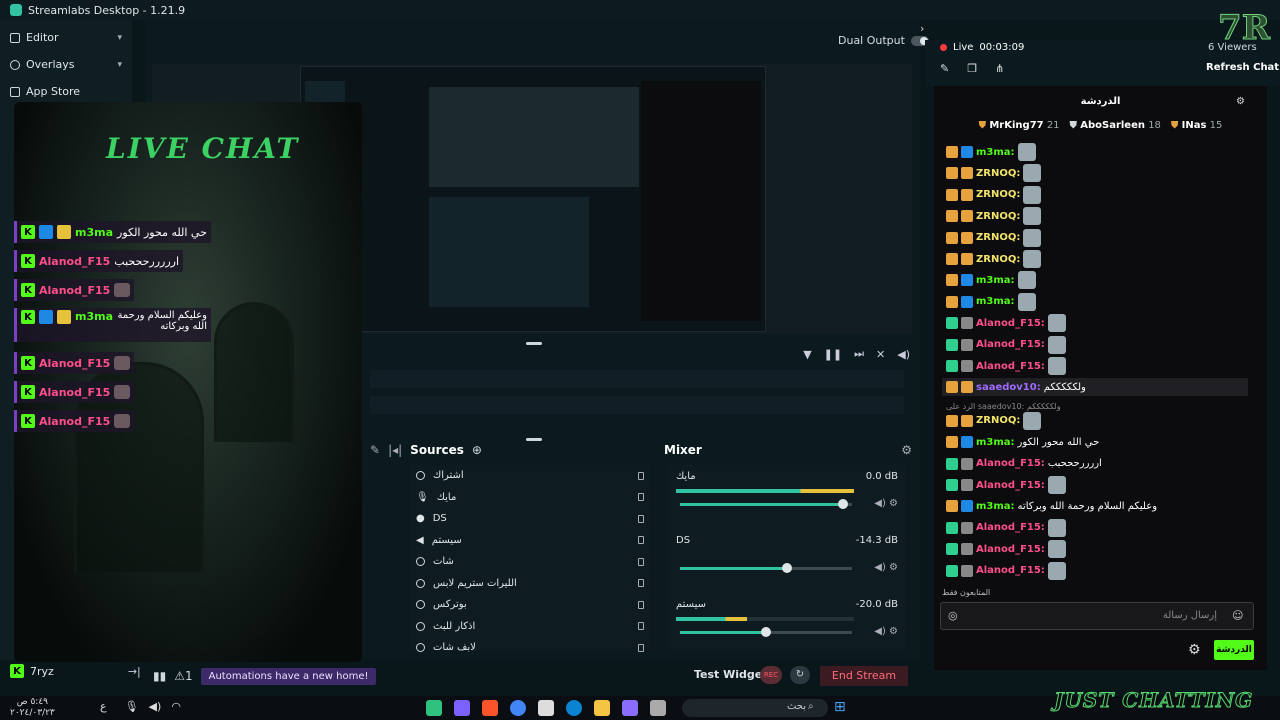 This screenshot has height=720, width=1280. Describe the element at coordinates (1097, 616) in the screenshot. I see `chat-message-input: إرسال رسالة` at that location.